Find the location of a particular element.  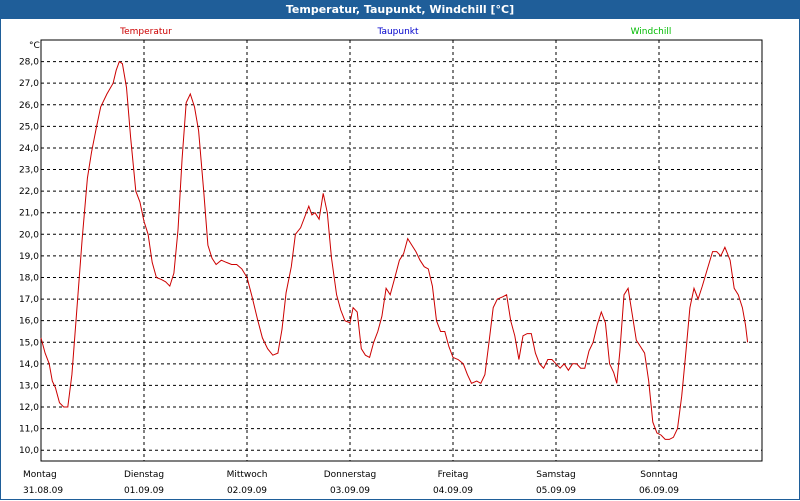

x-tick-day: Samstag is located at coordinates (555, 475).